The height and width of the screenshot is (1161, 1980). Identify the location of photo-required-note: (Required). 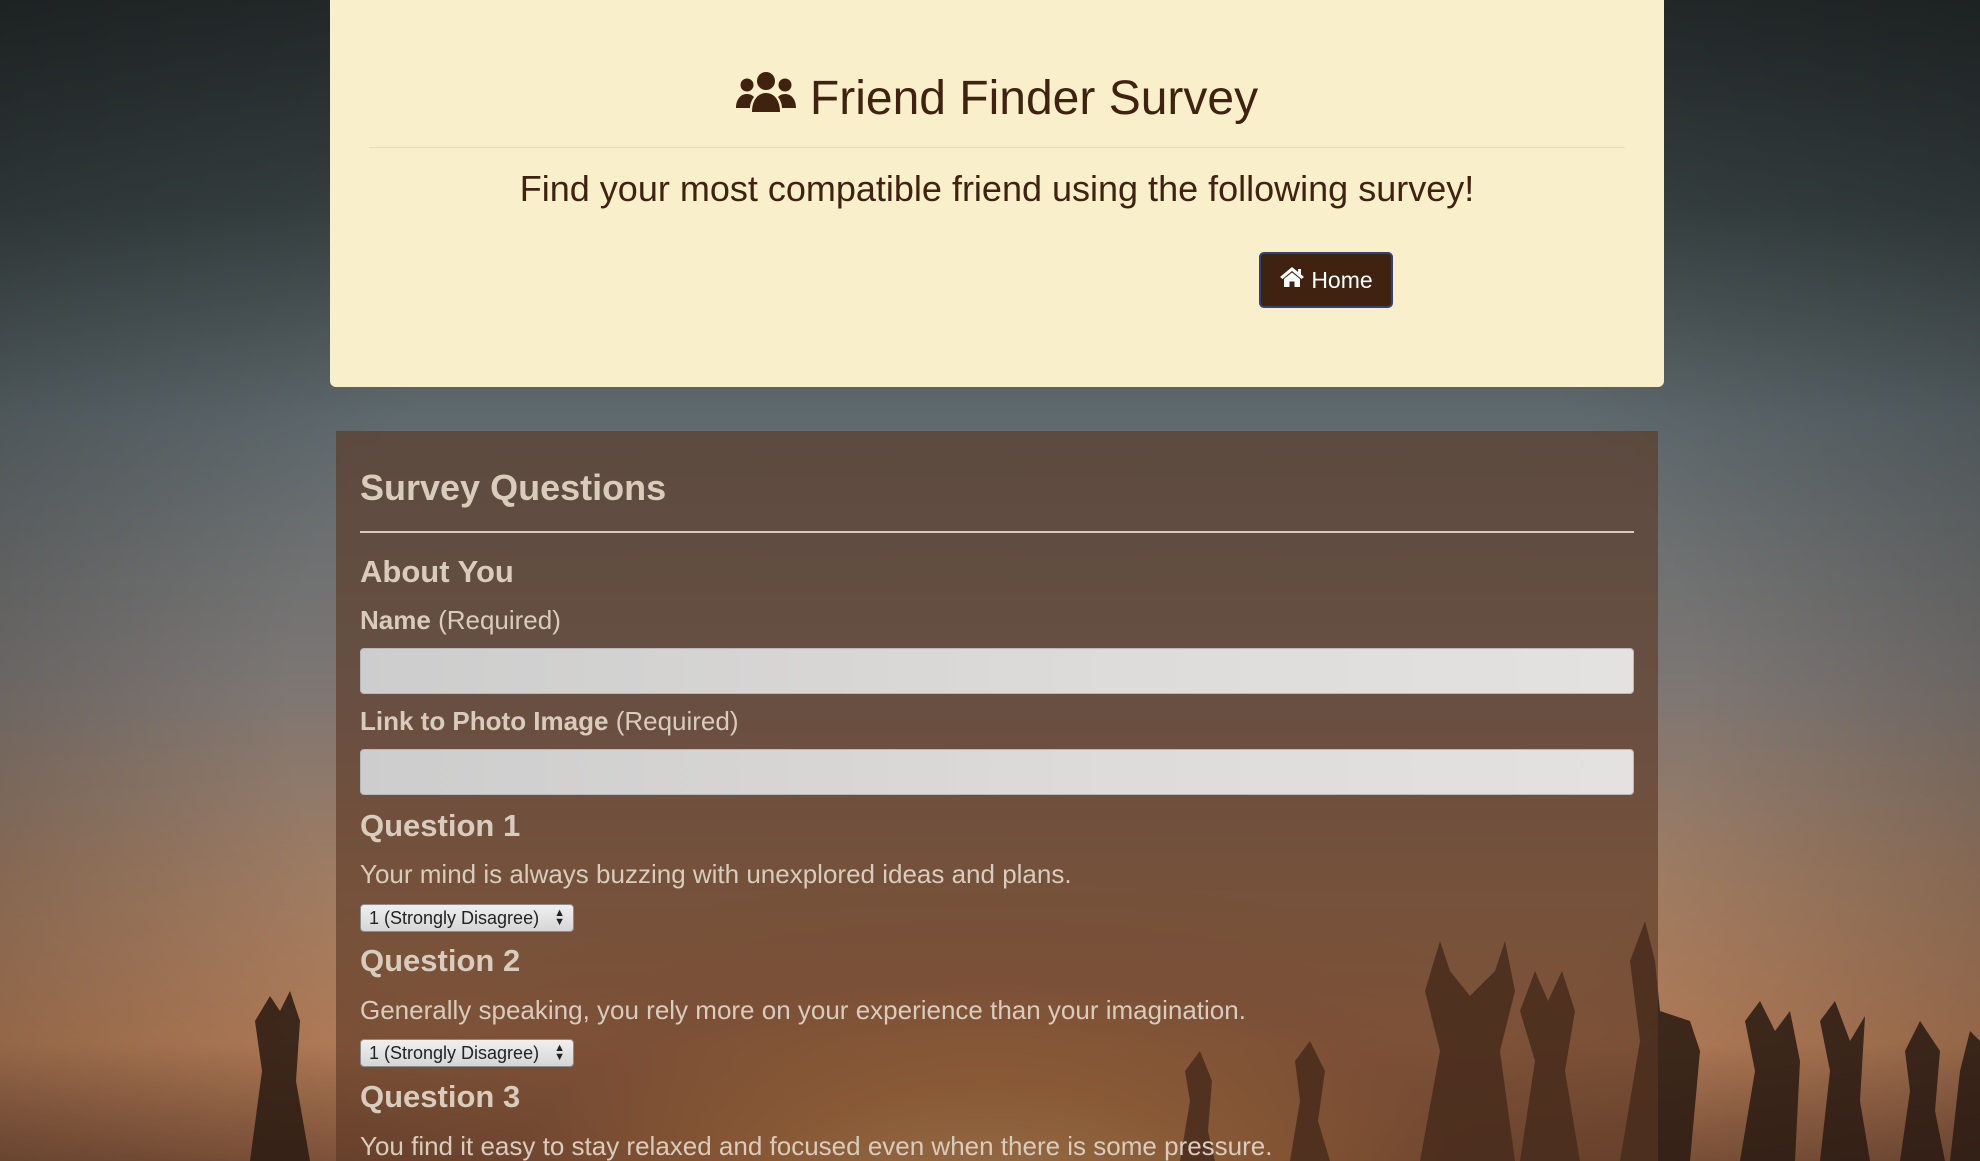
(677, 721).